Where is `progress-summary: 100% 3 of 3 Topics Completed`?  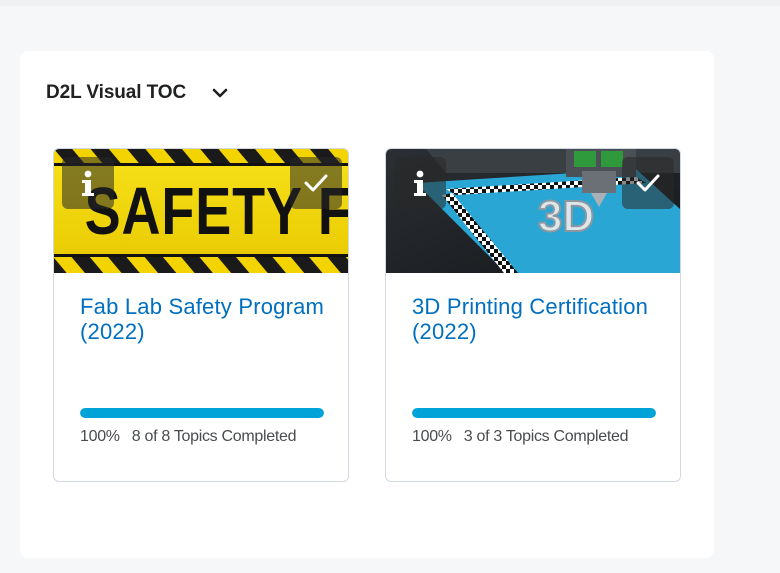 progress-summary: 100% 3 of 3 Topics Completed is located at coordinates (520, 437).